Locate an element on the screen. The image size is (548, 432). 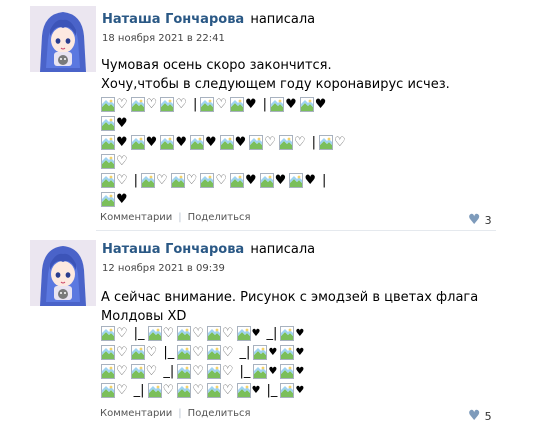
emoji-row: ♡ ♡ |_ ♡ ♡ _| ♥ ♥ is located at coordinates (204, 352).